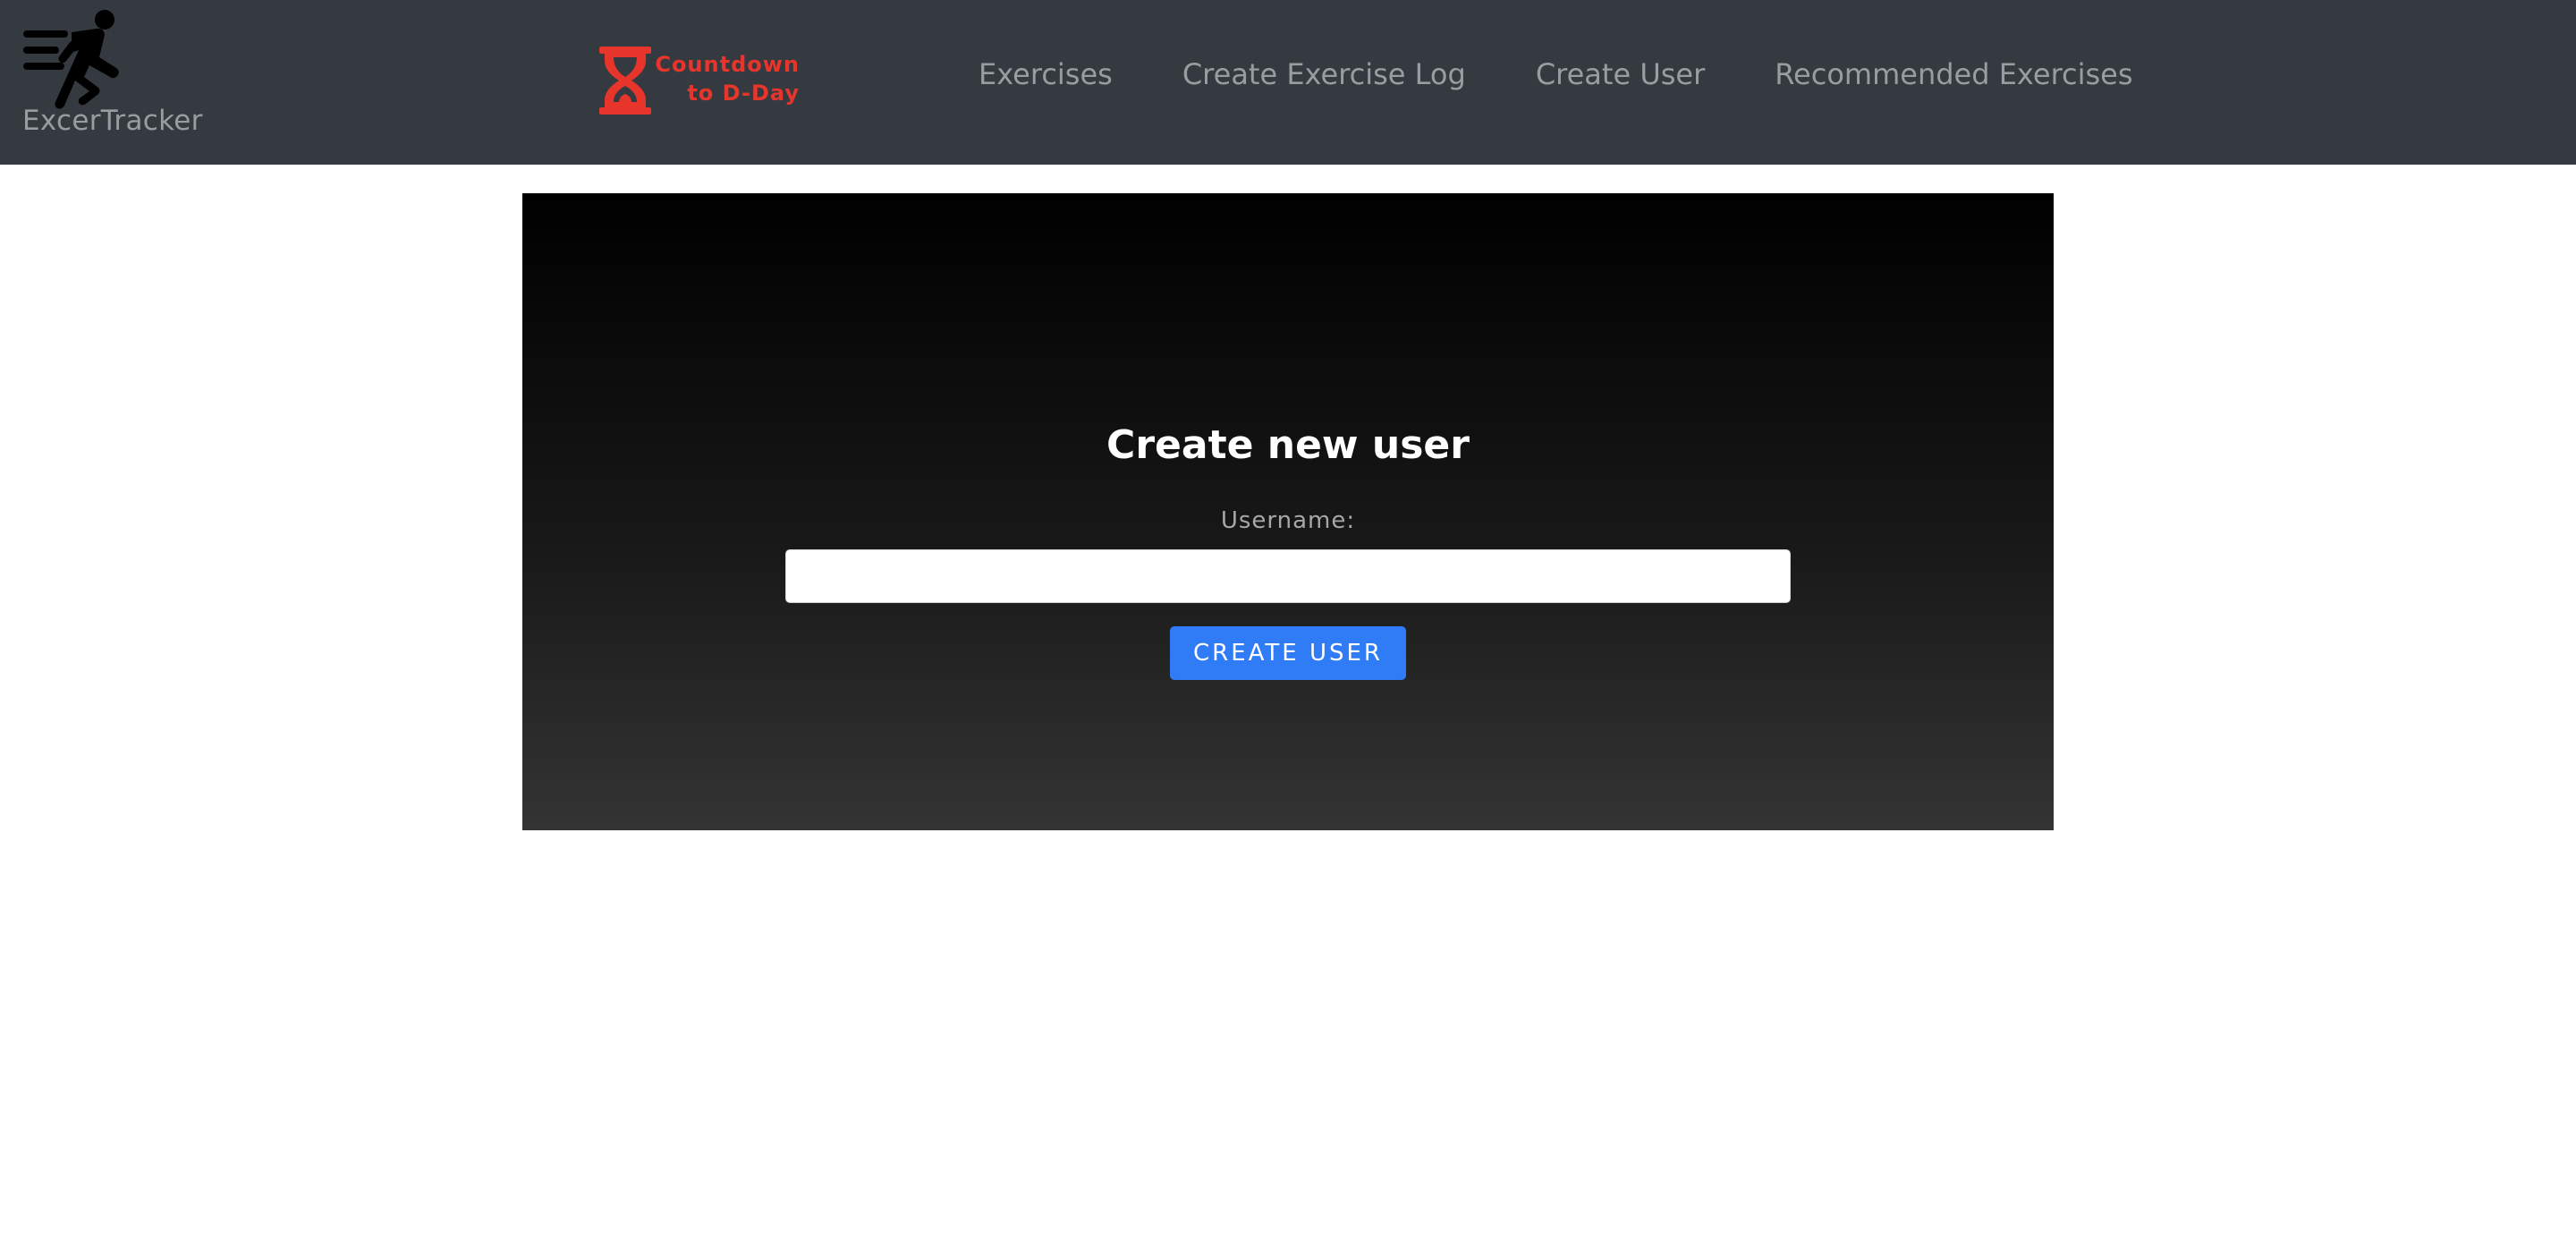 The image size is (2576, 1249). I want to click on create-user-button: CREATE USER, so click(1288, 653).